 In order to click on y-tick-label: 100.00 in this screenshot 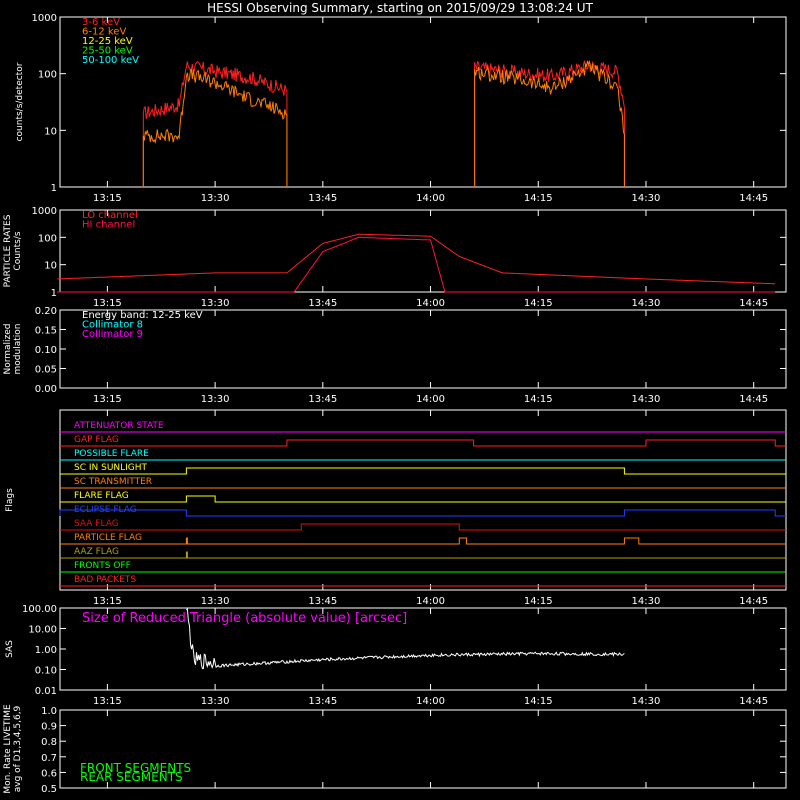, I will do `click(39, 609)`.